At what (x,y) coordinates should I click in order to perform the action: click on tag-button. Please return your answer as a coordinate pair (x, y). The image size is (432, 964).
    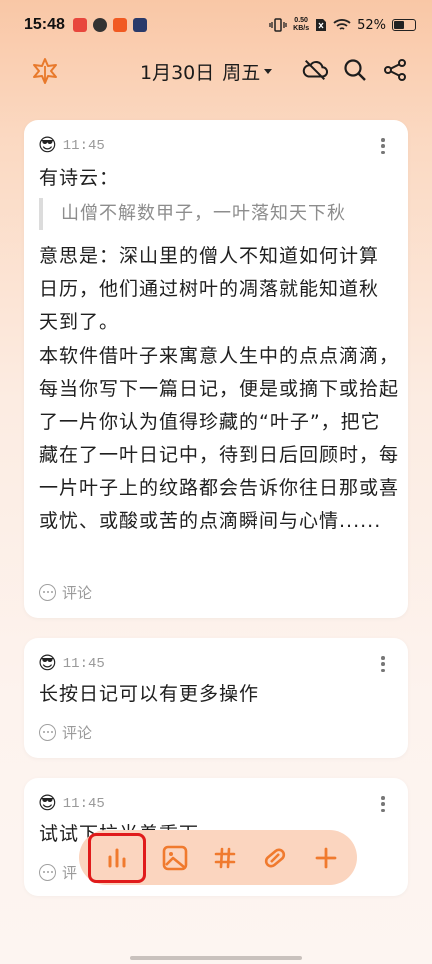
    Looking at the image, I should click on (275, 858).